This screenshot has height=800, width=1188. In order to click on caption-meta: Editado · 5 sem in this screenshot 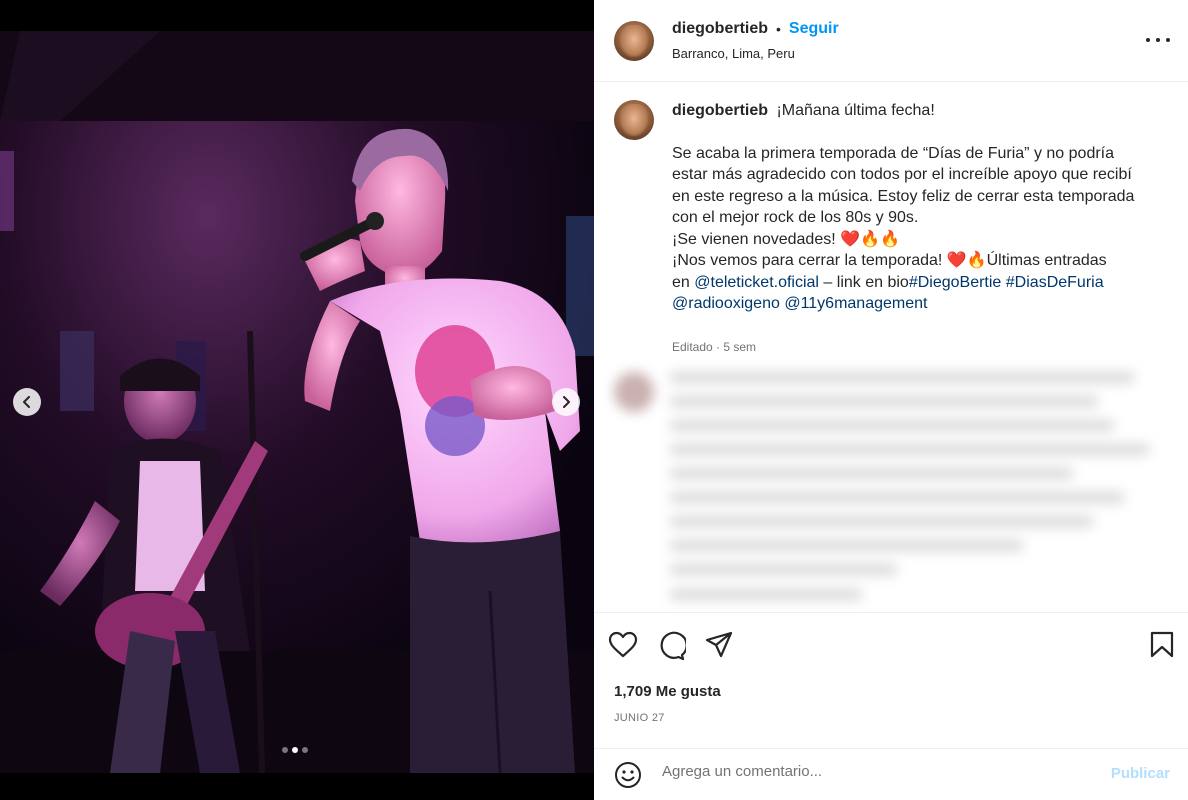, I will do `click(714, 346)`.